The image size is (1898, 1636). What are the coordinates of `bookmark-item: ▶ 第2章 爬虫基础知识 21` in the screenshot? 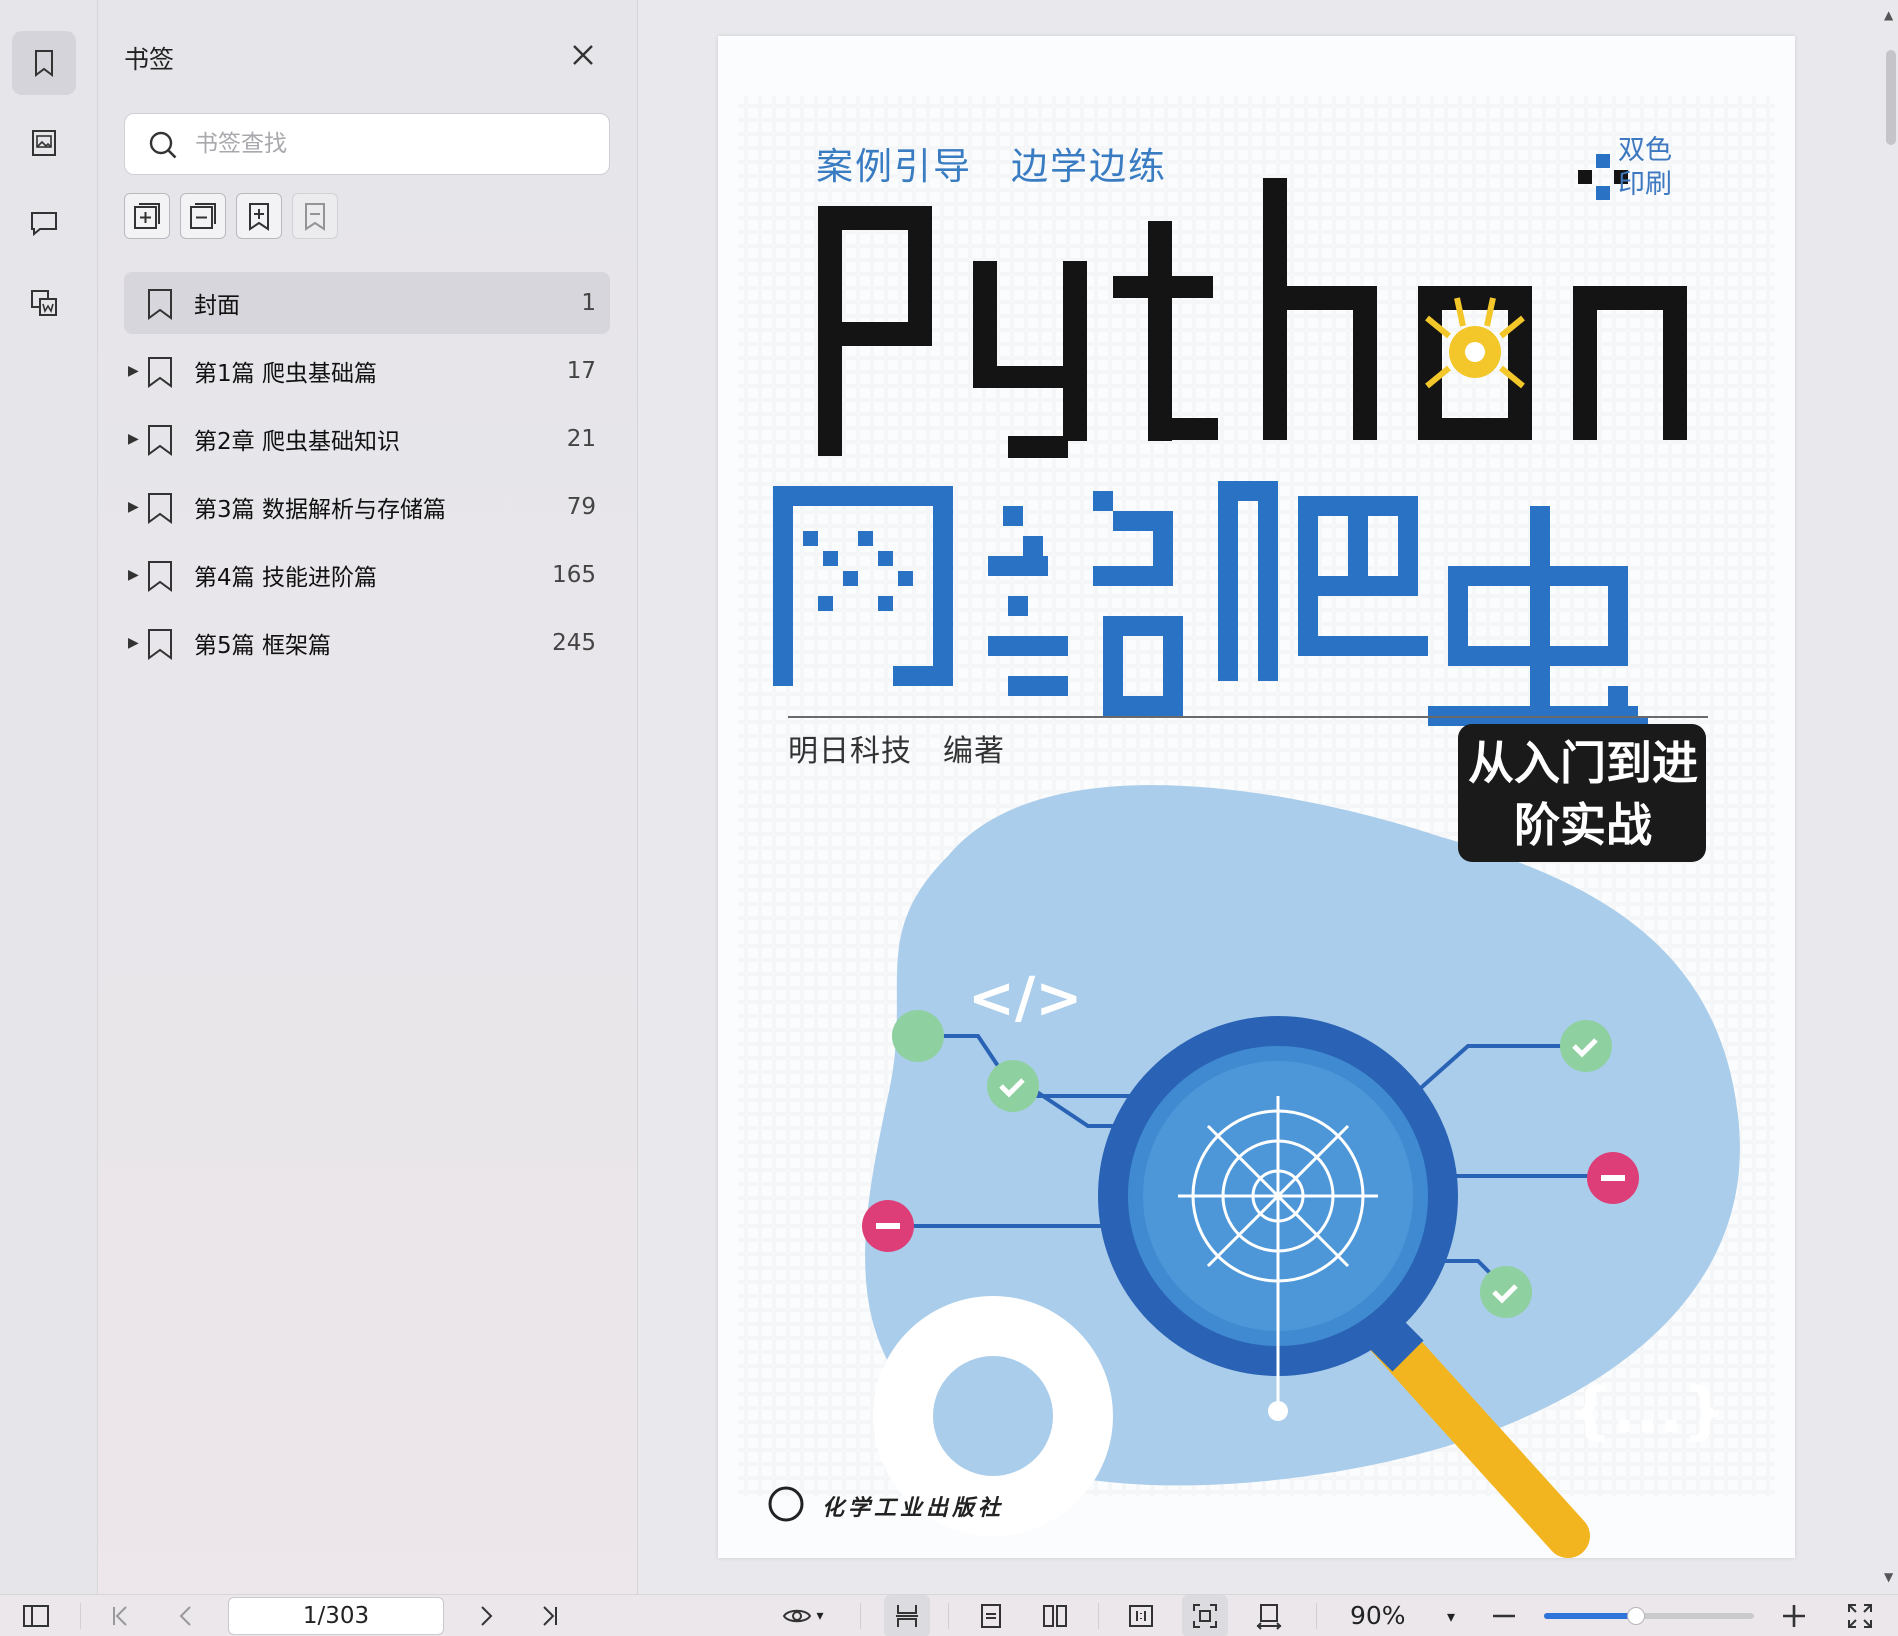 It's located at (367, 439).